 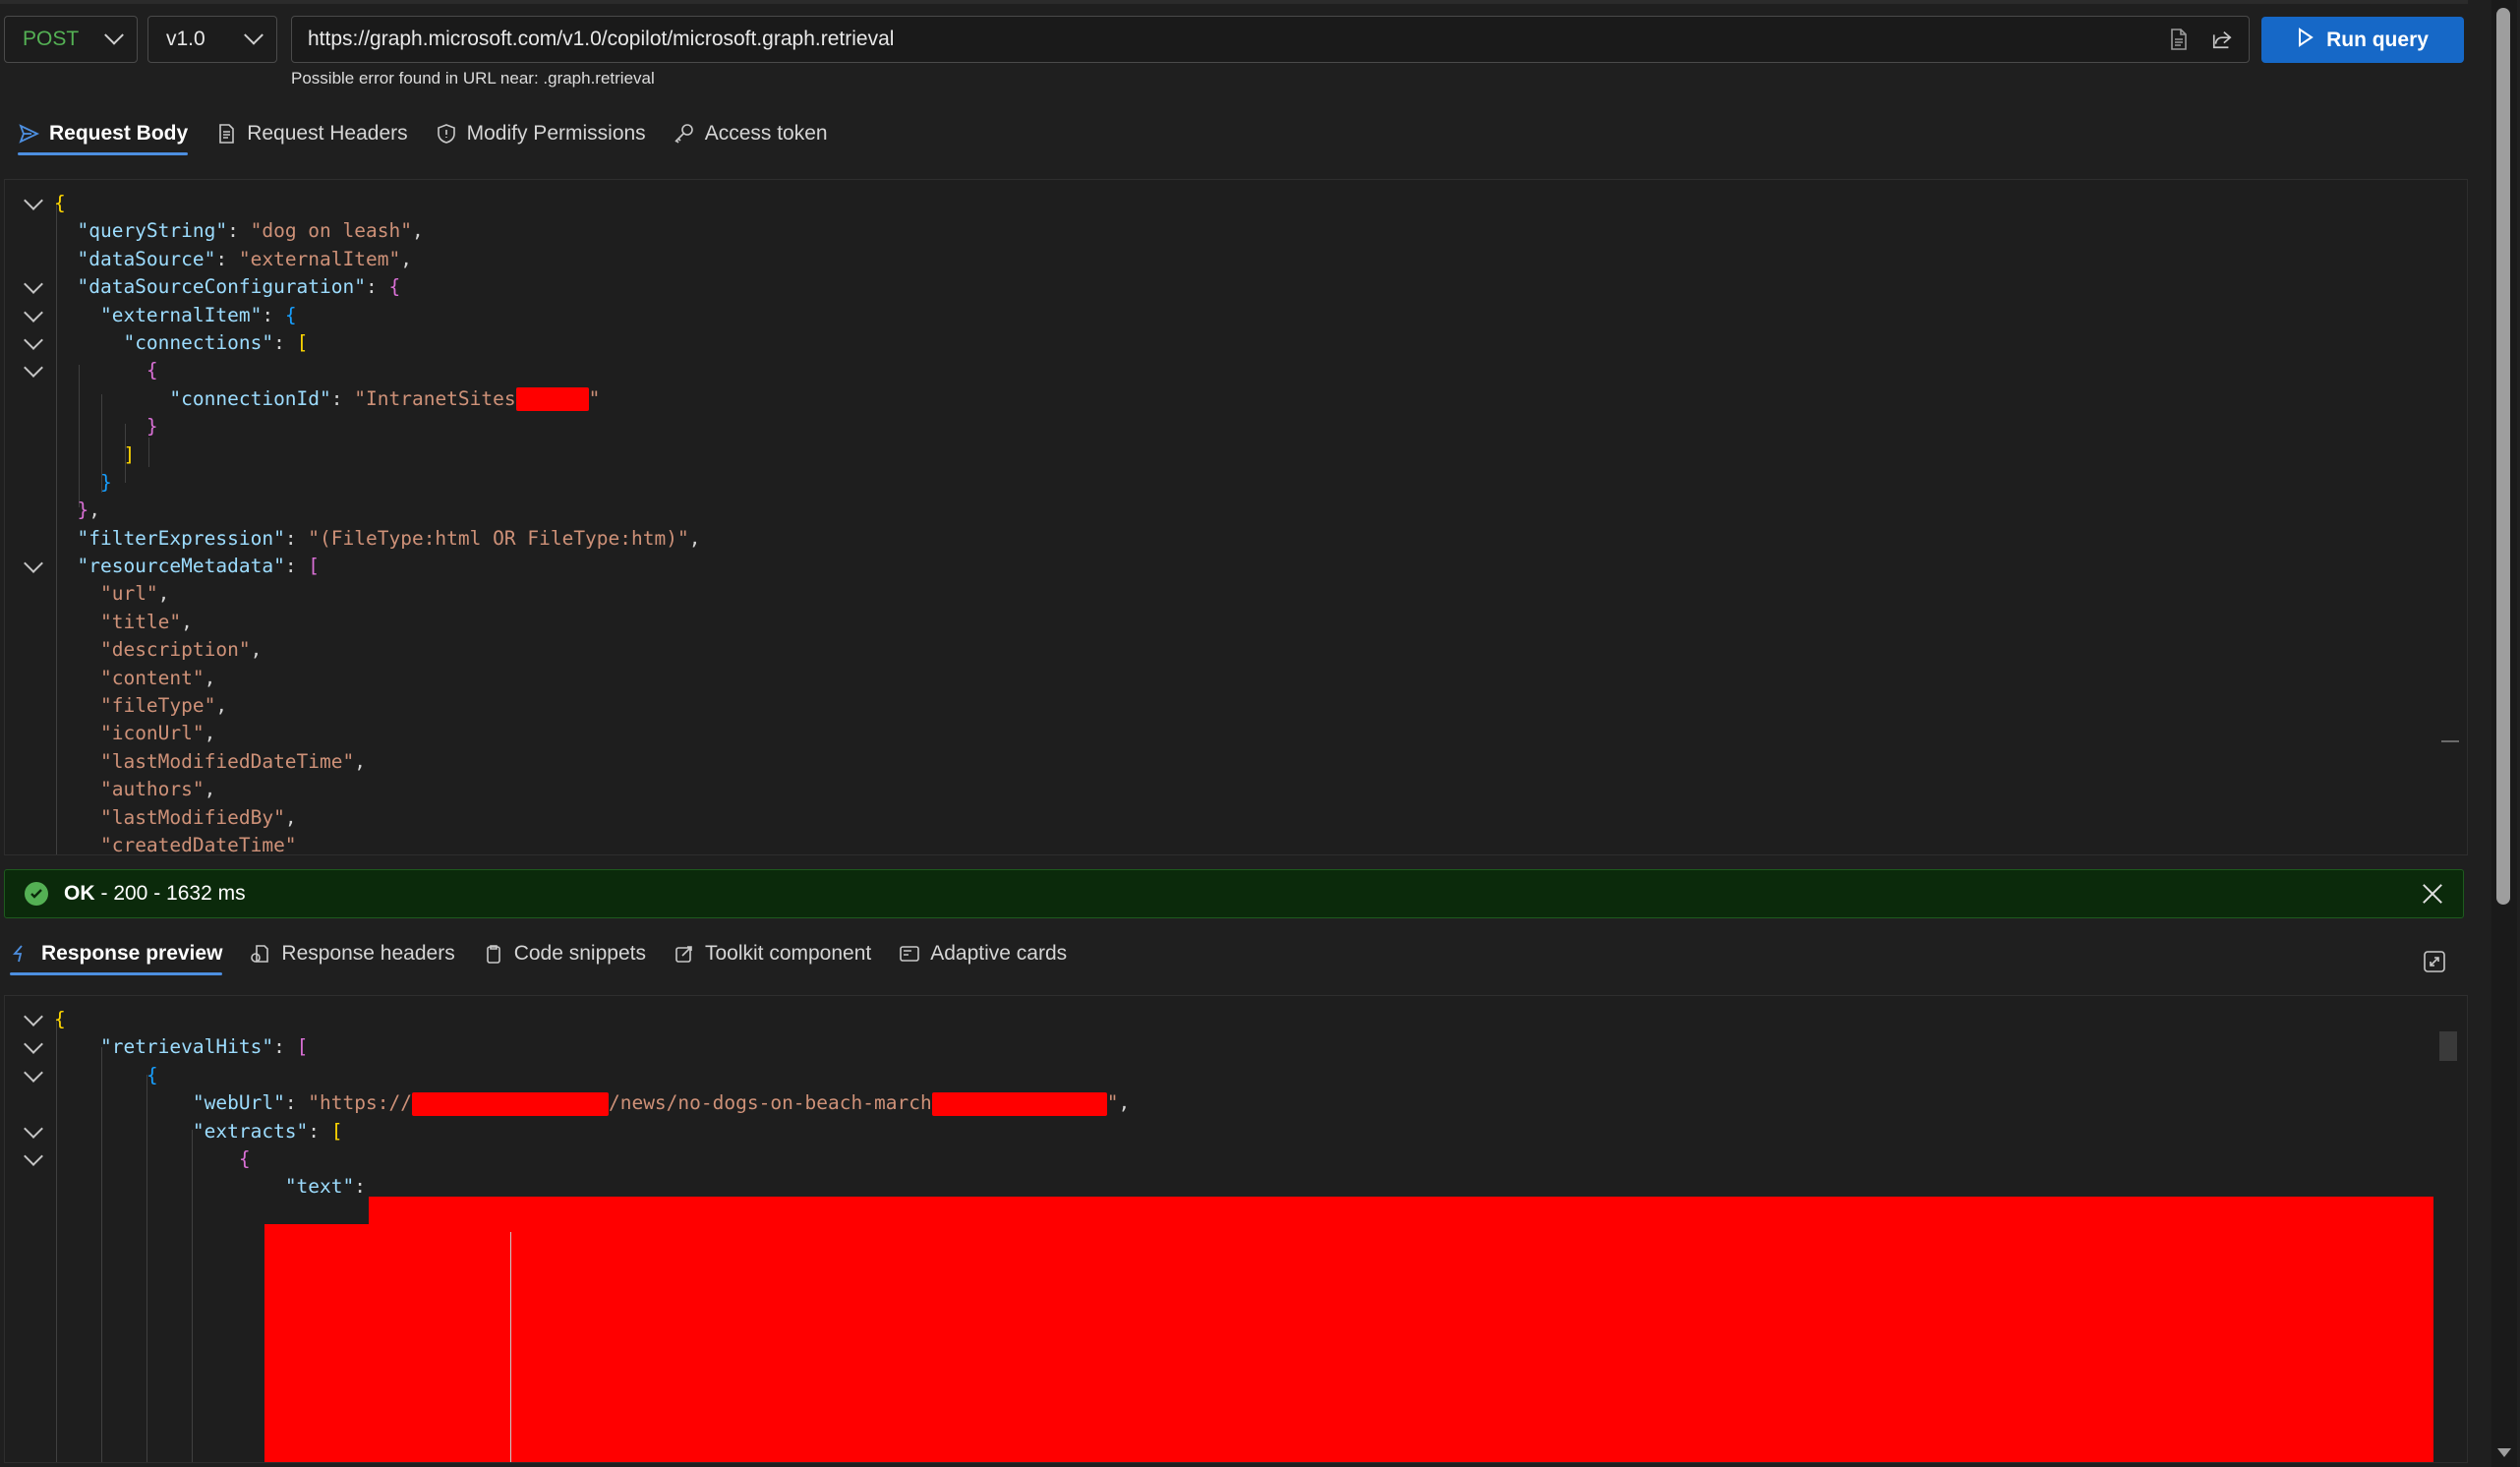 I want to click on tab-access-token: Access token, so click(x=751, y=139).